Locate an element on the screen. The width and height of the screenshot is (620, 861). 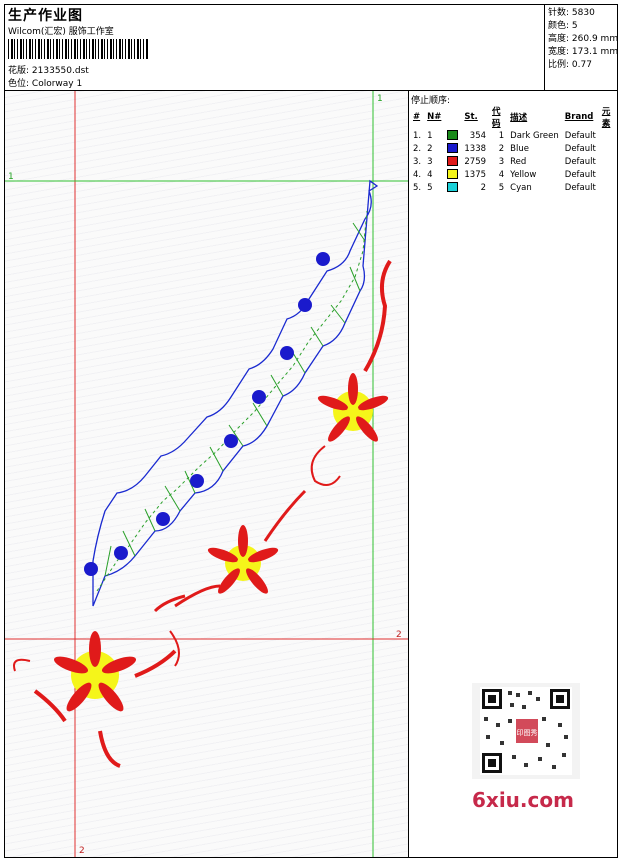
col-index: # is located at coordinates (417, 117).